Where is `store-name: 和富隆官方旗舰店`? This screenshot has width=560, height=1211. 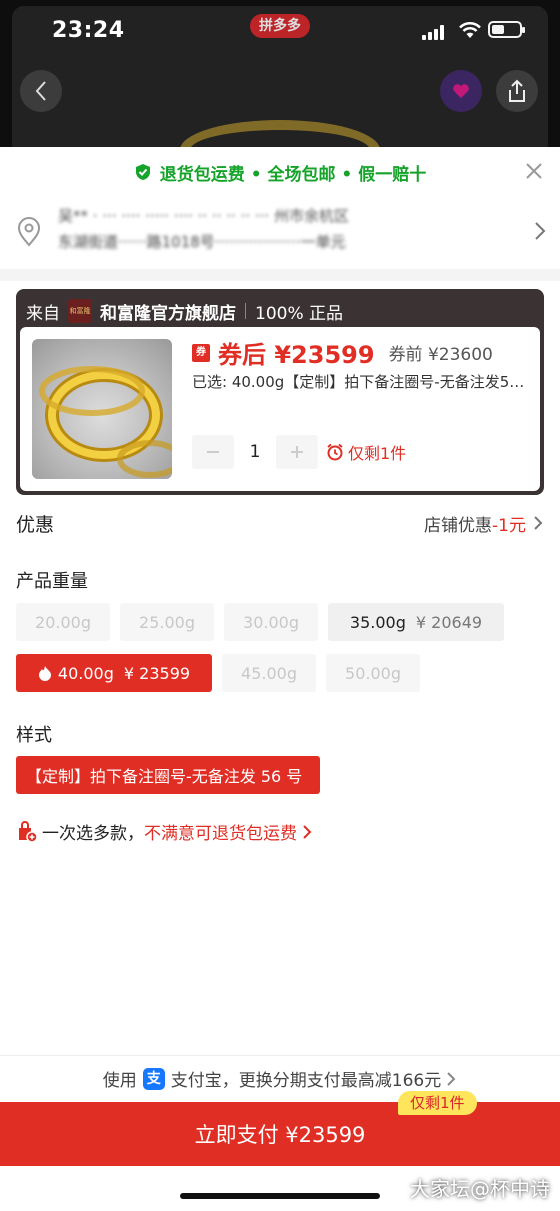
store-name: 和富隆官方旗舰店 is located at coordinates (168, 313).